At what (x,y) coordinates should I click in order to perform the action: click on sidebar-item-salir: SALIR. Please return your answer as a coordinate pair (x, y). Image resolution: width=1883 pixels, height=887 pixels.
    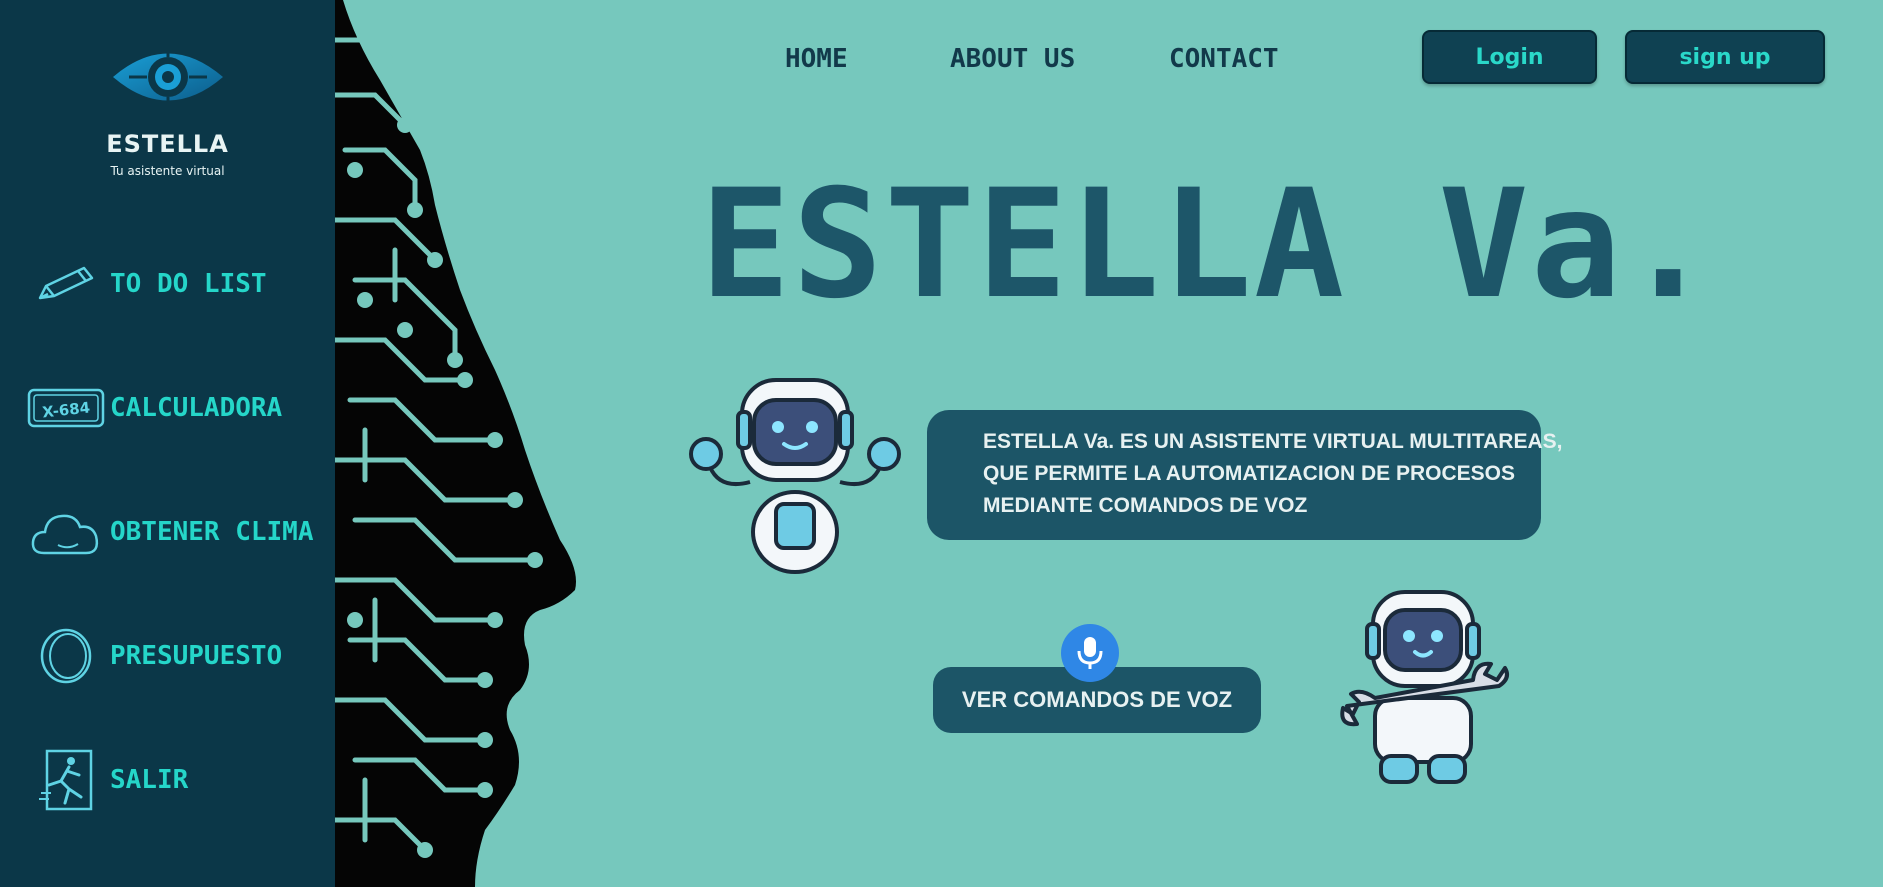
    Looking at the image, I should click on (176, 780).